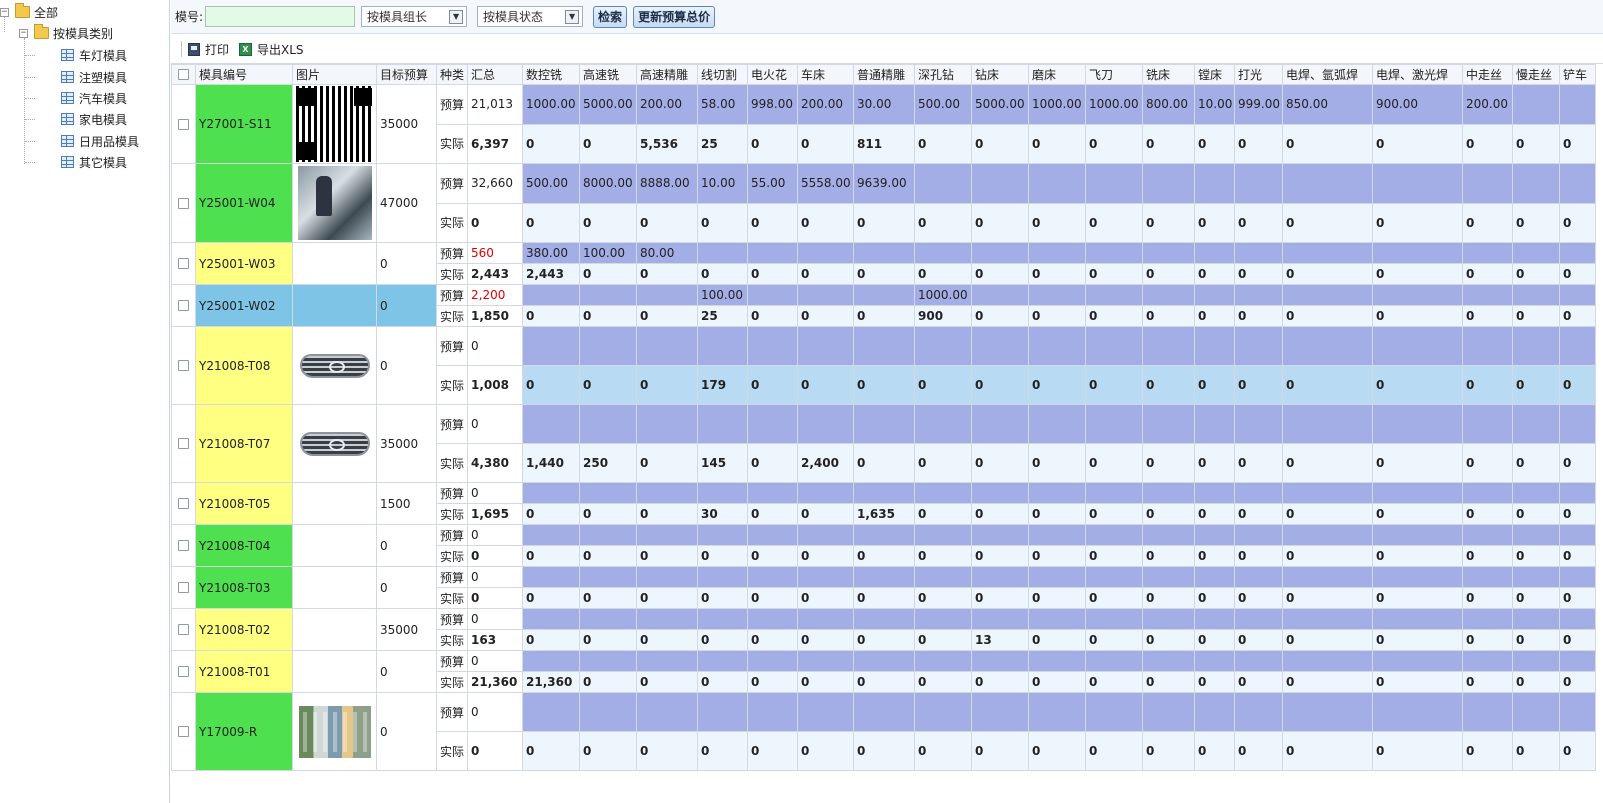 Image resolution: width=1603 pixels, height=803 pixels. What do you see at coordinates (414, 16) in the screenshot?
I see `group-leader-select: 按模具组长 ▼` at bounding box center [414, 16].